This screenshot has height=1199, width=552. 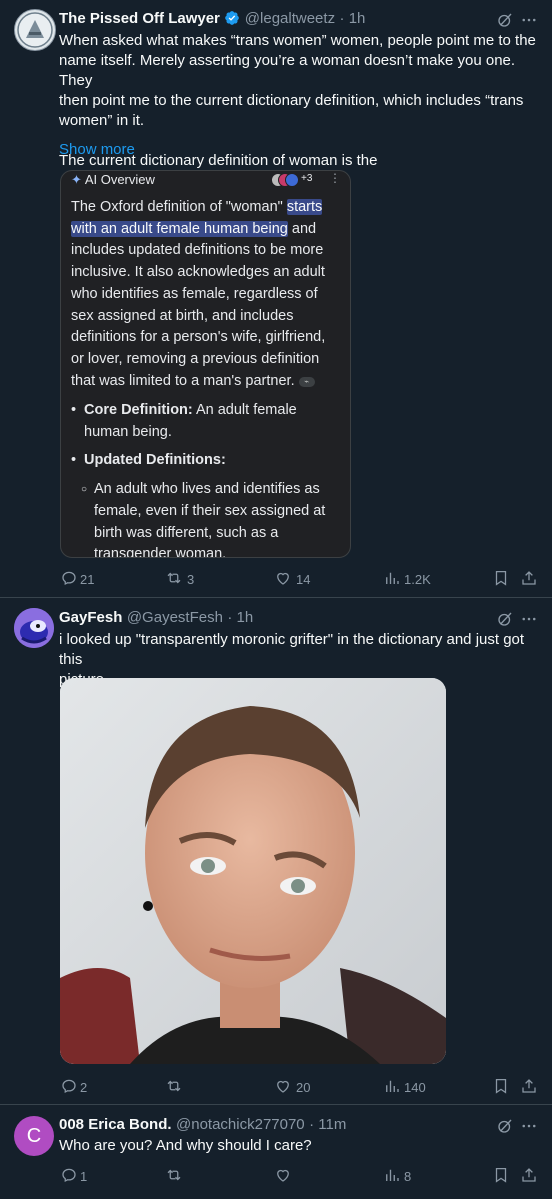 I want to click on author-handle: @GayestFesh, so click(x=175, y=617).